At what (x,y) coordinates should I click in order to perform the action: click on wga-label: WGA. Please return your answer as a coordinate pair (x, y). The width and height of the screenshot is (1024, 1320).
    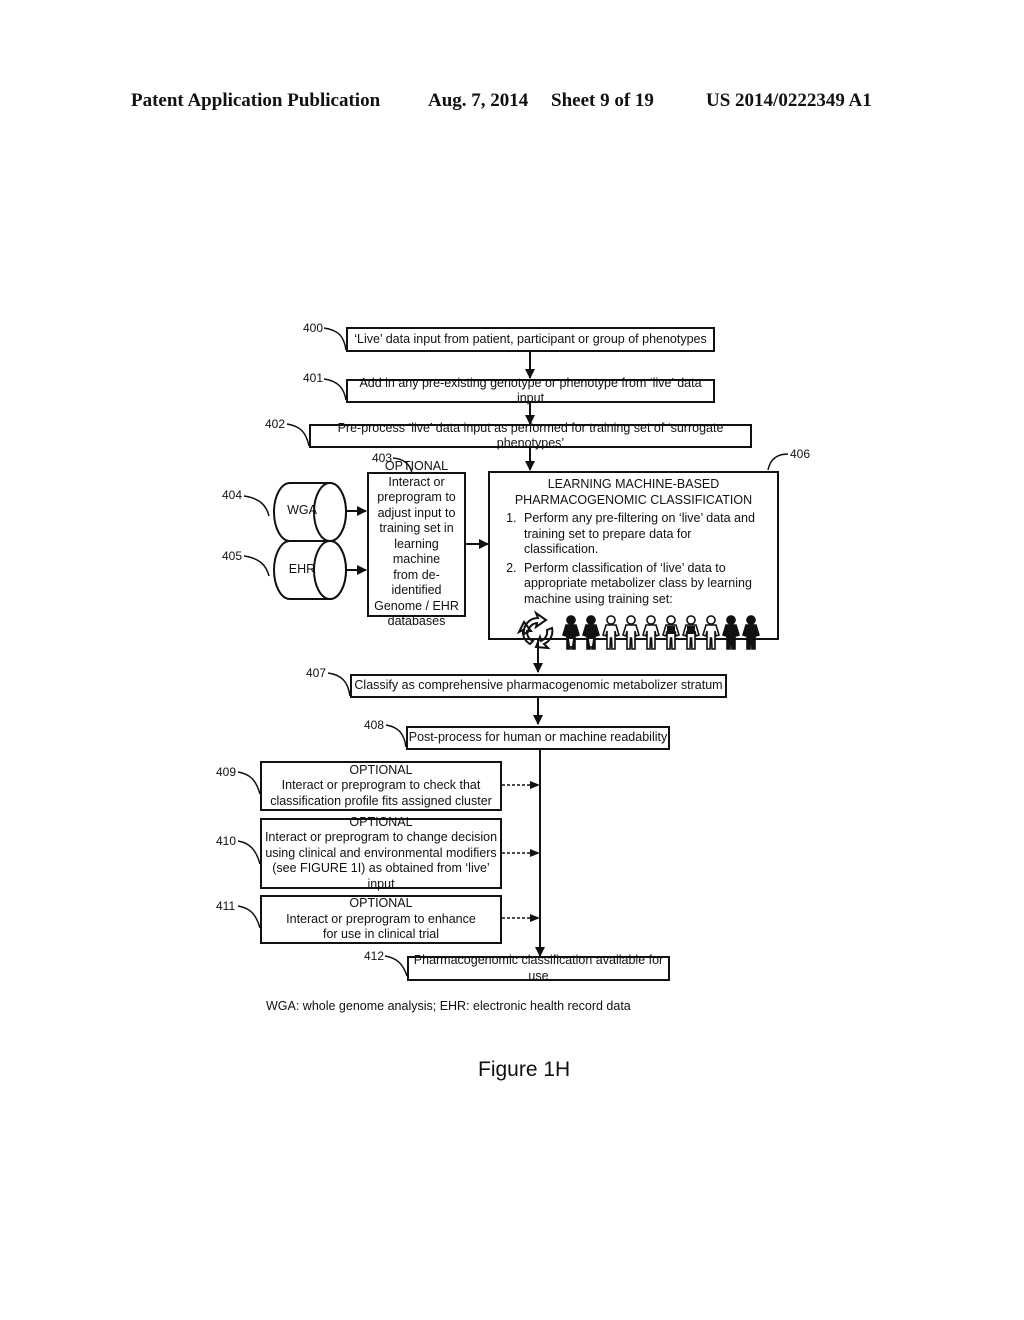
    Looking at the image, I should click on (302, 510).